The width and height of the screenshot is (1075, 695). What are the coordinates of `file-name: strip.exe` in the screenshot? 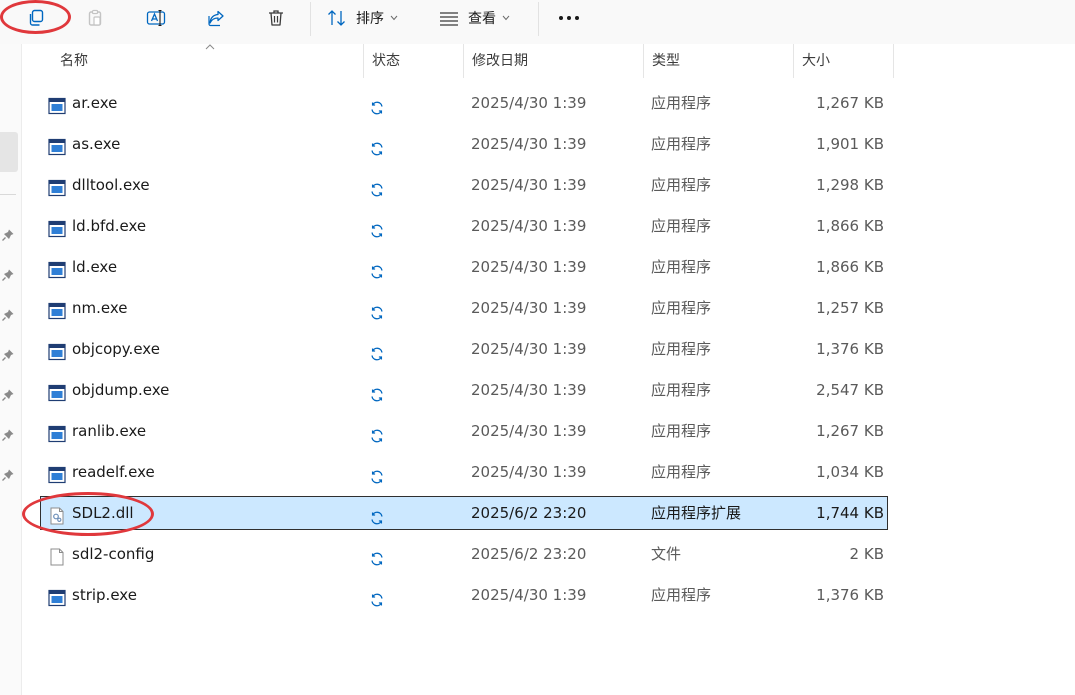 It's located at (104, 595).